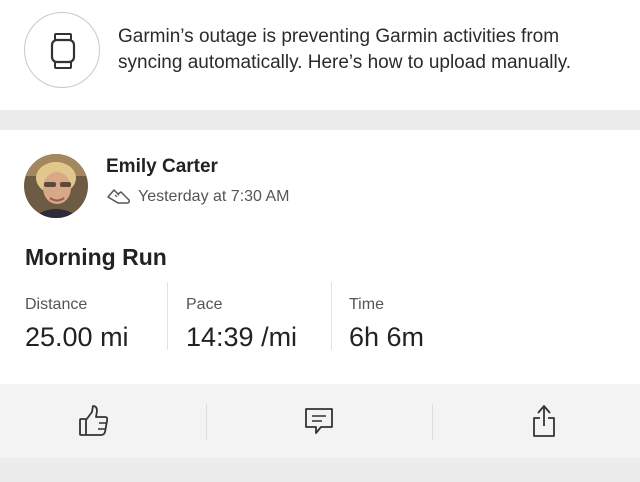  I want to click on kudos-button, so click(94, 421).